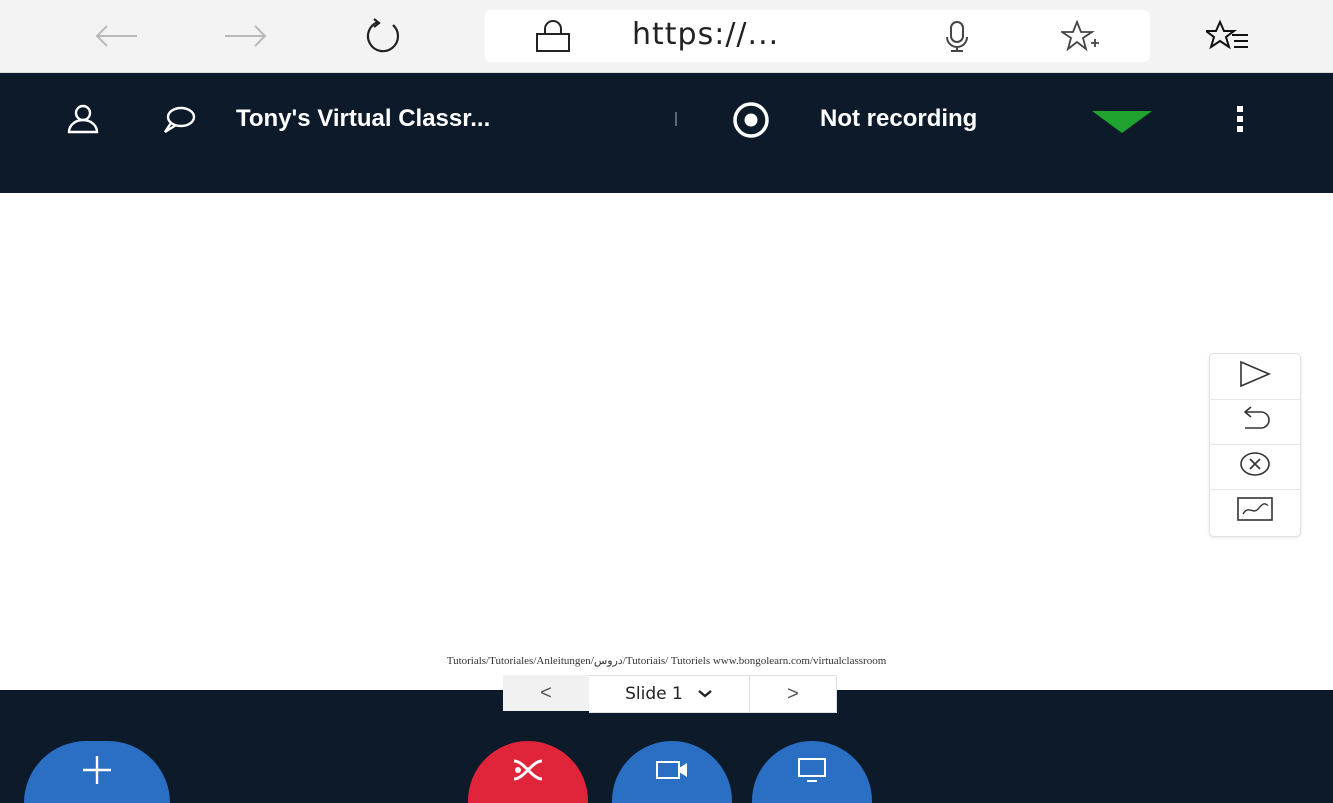 The image size is (1333, 803). Describe the element at coordinates (793, 694) in the screenshot. I see `next-slide-button: >` at that location.